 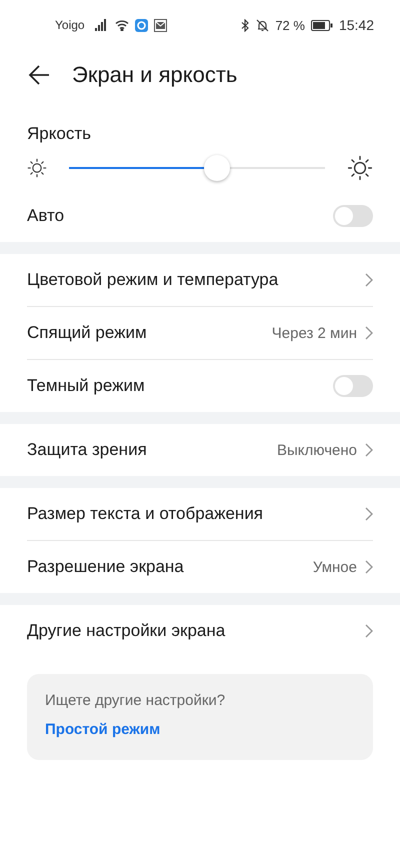 I want to click on bluetooth-icon, so click(x=245, y=25).